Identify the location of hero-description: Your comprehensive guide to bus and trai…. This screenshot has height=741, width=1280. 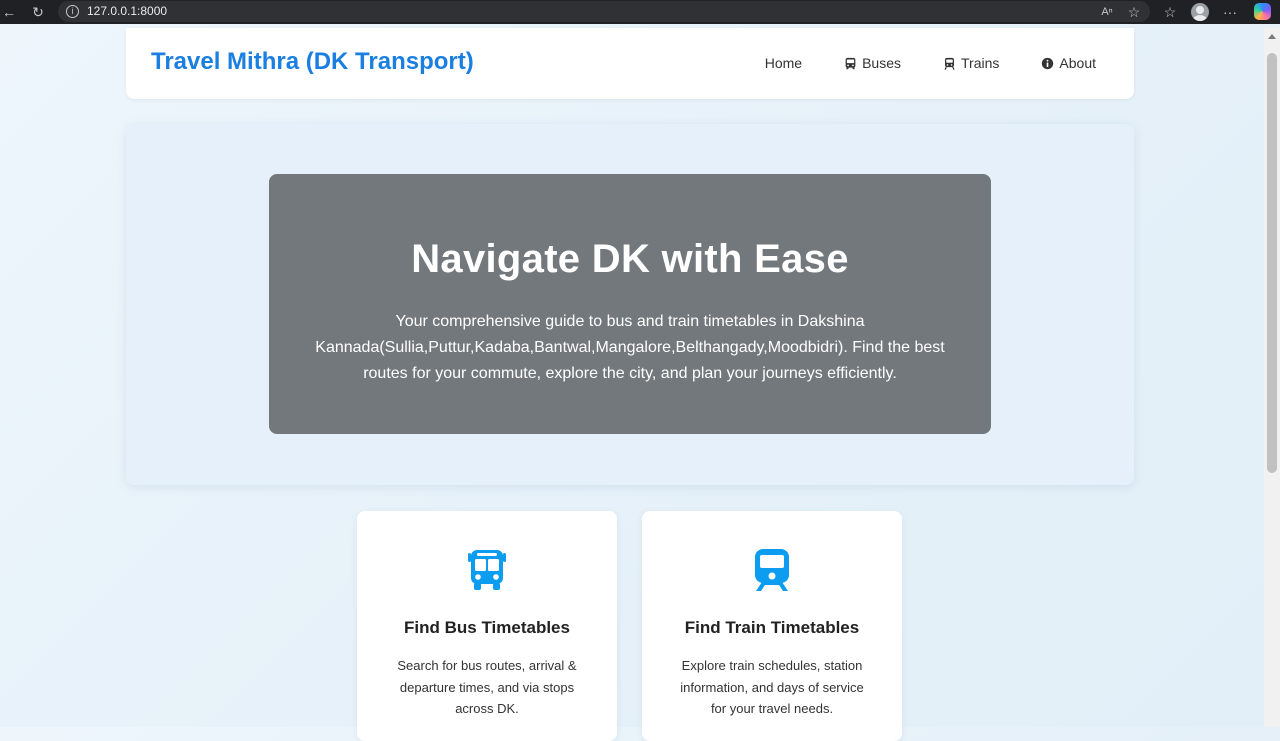
(630, 347).